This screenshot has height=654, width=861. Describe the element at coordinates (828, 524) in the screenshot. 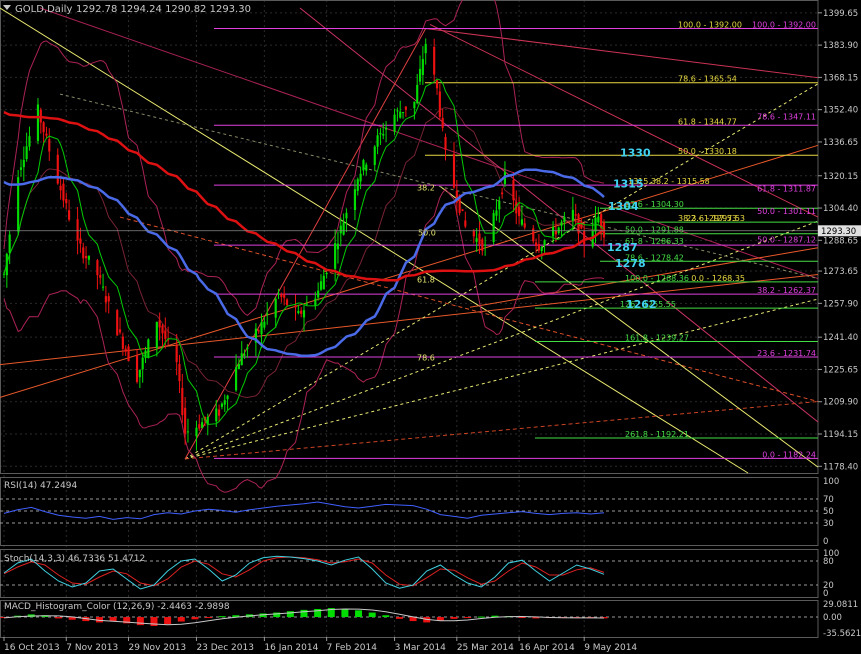

I see `indicator-tick-label: 30` at that location.